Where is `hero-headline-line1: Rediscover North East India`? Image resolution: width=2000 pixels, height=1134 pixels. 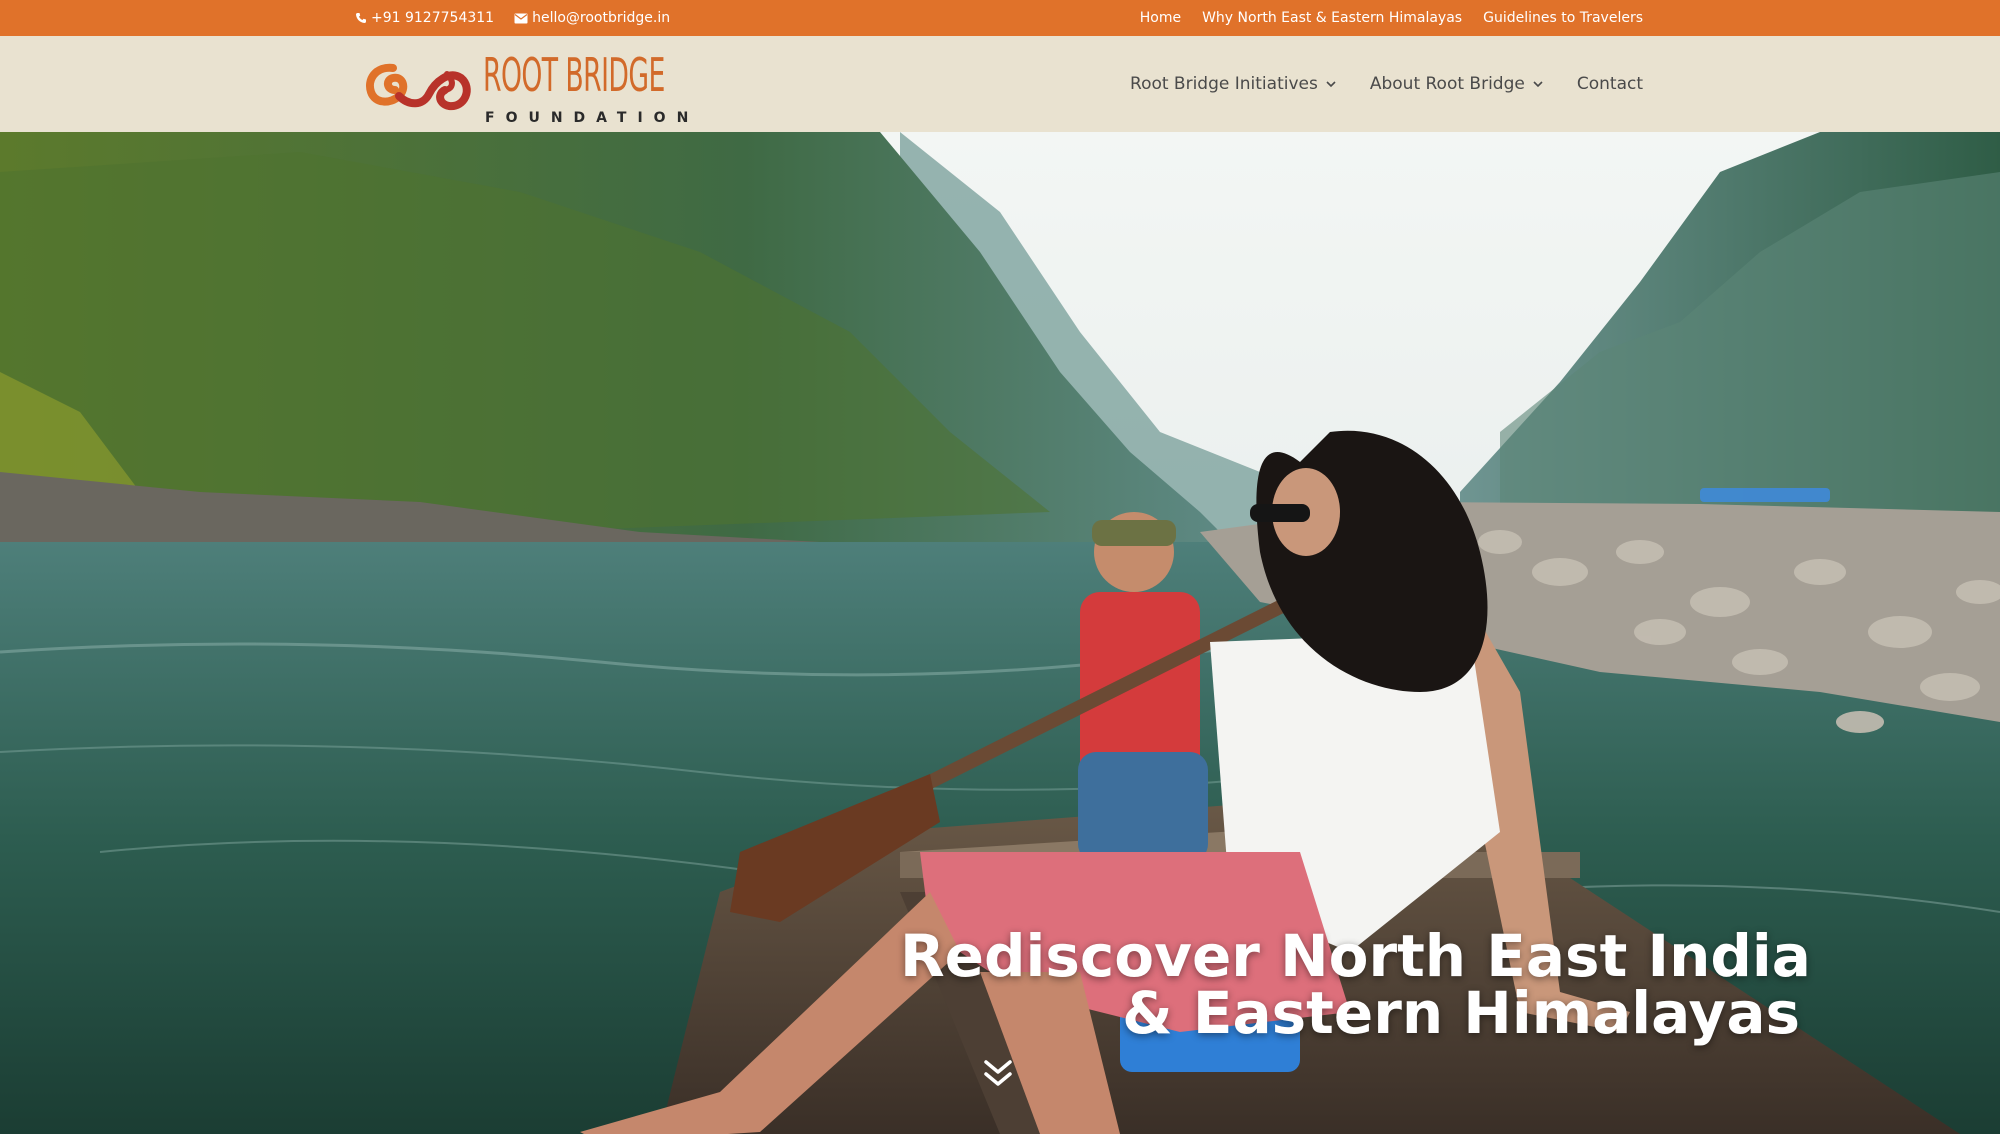
hero-headline-line1: Rediscover North East India is located at coordinates (1355, 956).